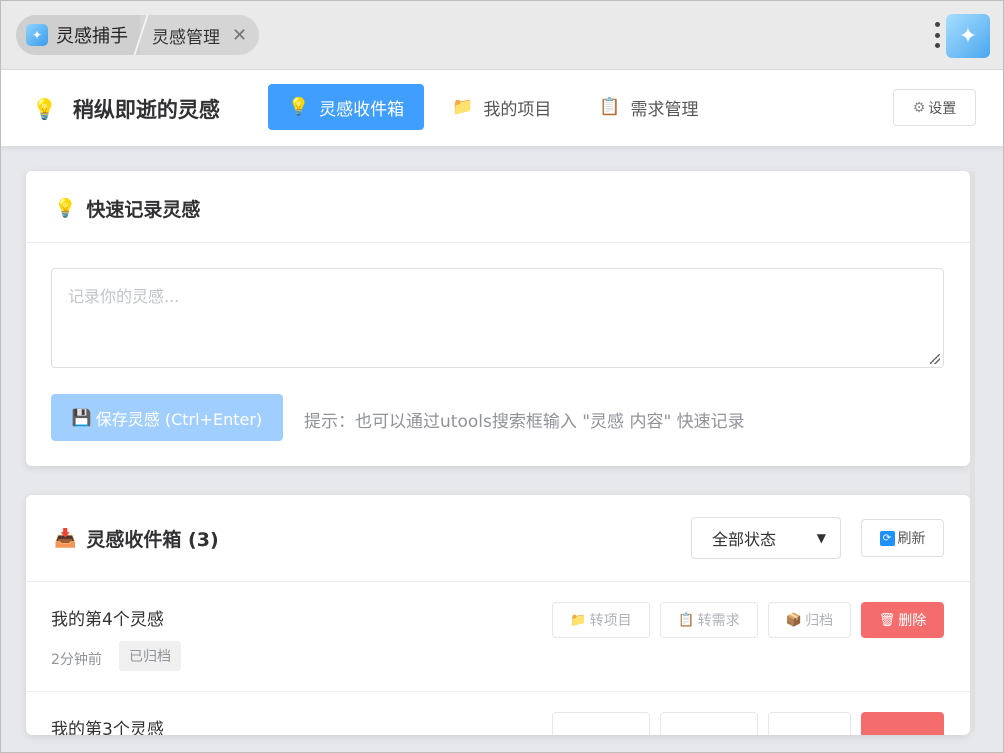 This screenshot has height=753, width=1004. Describe the element at coordinates (972, 451) in the screenshot. I see `scrollbar` at that location.